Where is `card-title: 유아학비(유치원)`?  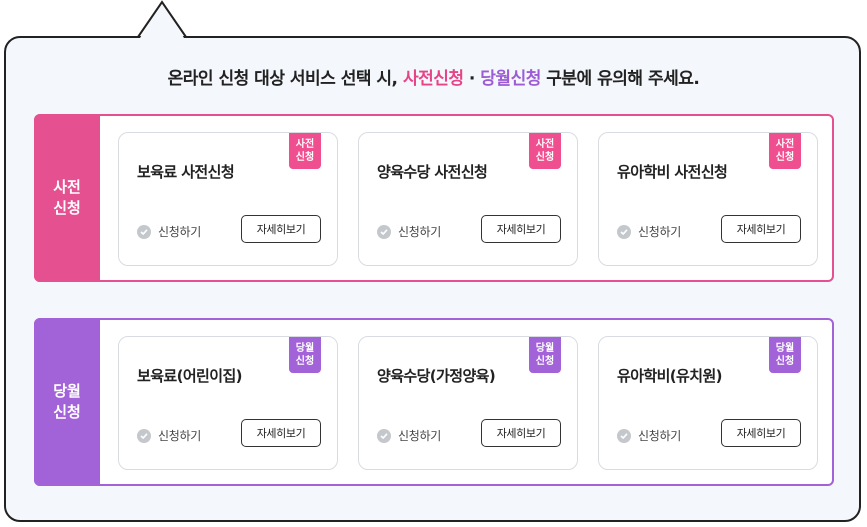
card-title: 유아학비(유치원) is located at coordinates (670, 376).